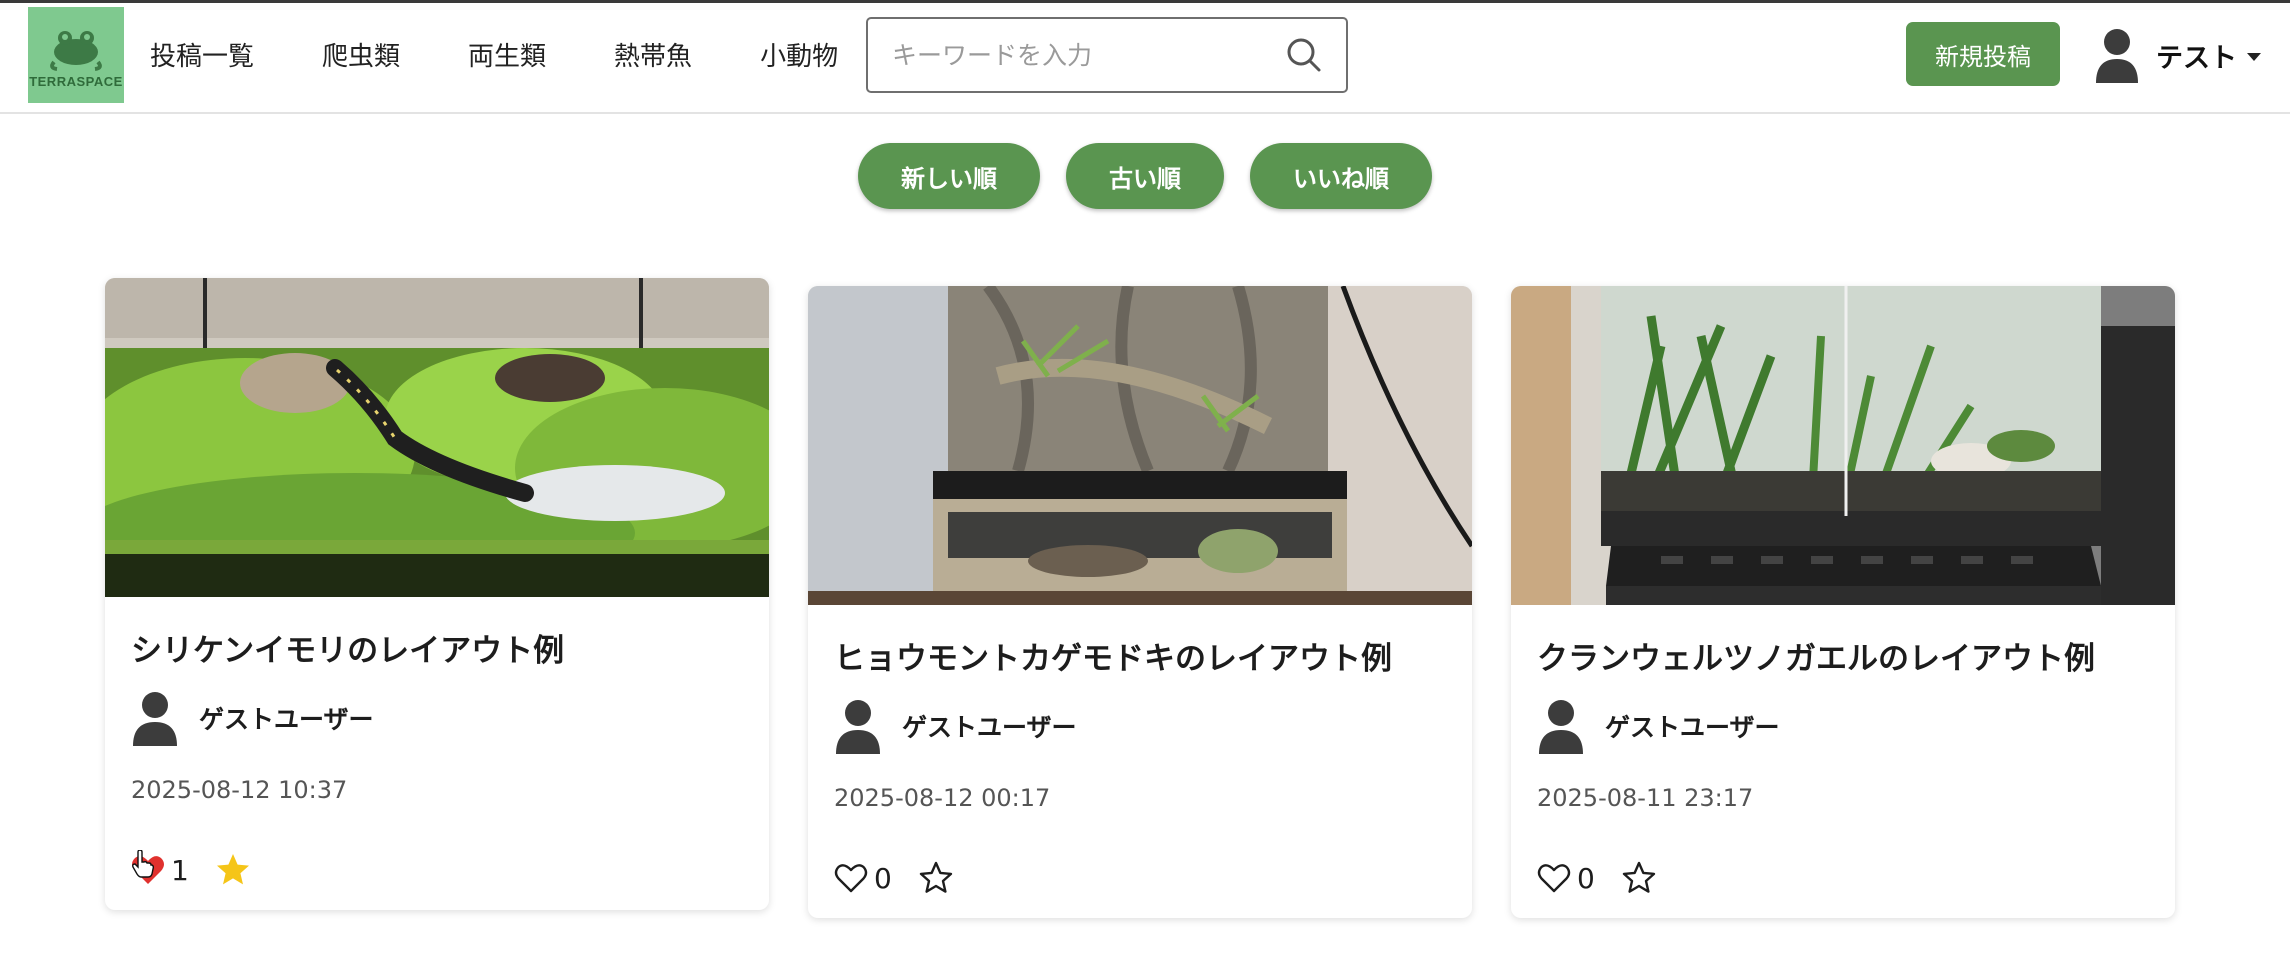  I want to click on chevron-down-icon, so click(2254, 57).